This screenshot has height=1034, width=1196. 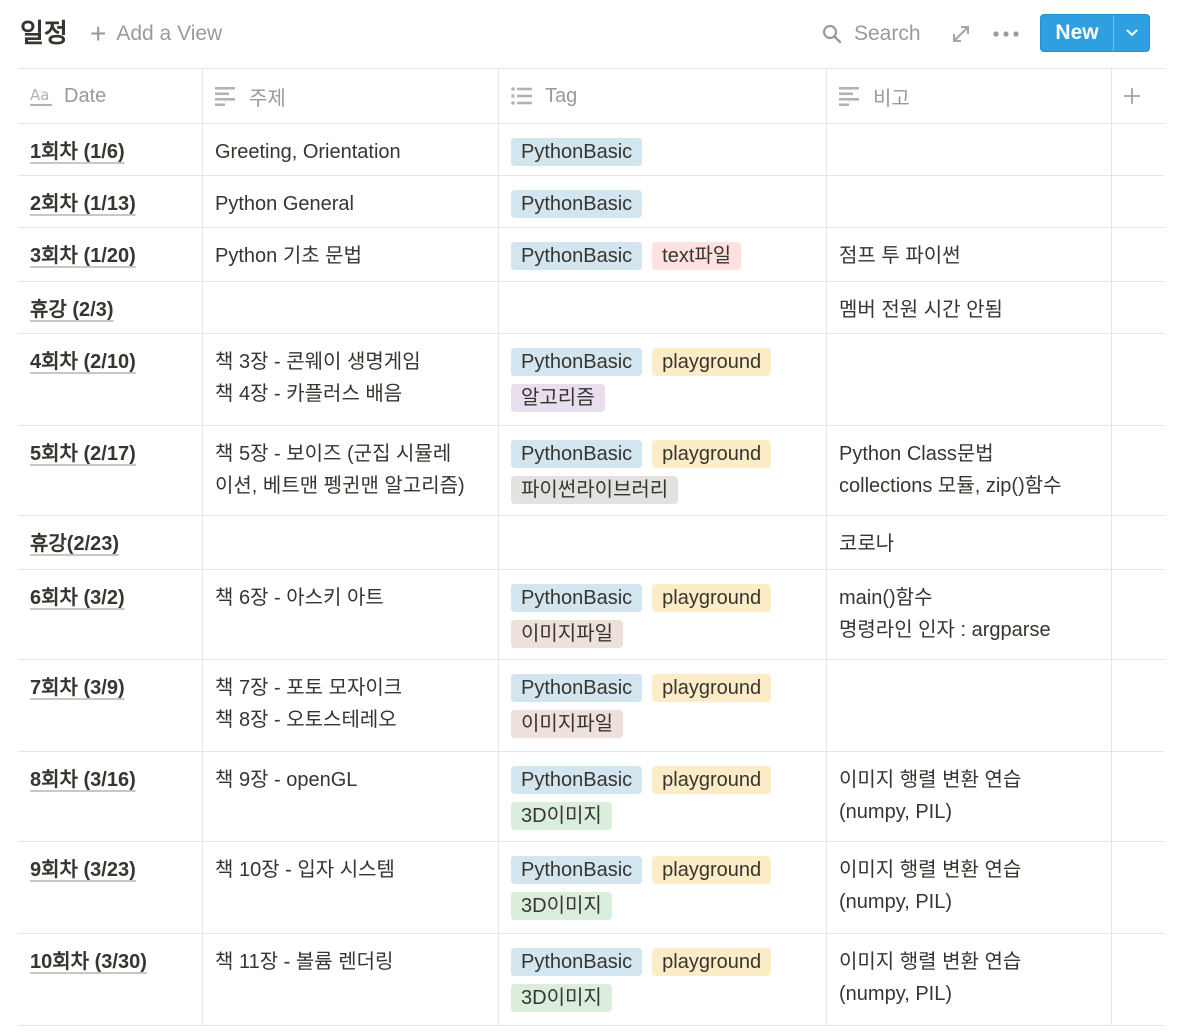 I want to click on date-text: 3회차 (1/20), so click(x=83, y=256).